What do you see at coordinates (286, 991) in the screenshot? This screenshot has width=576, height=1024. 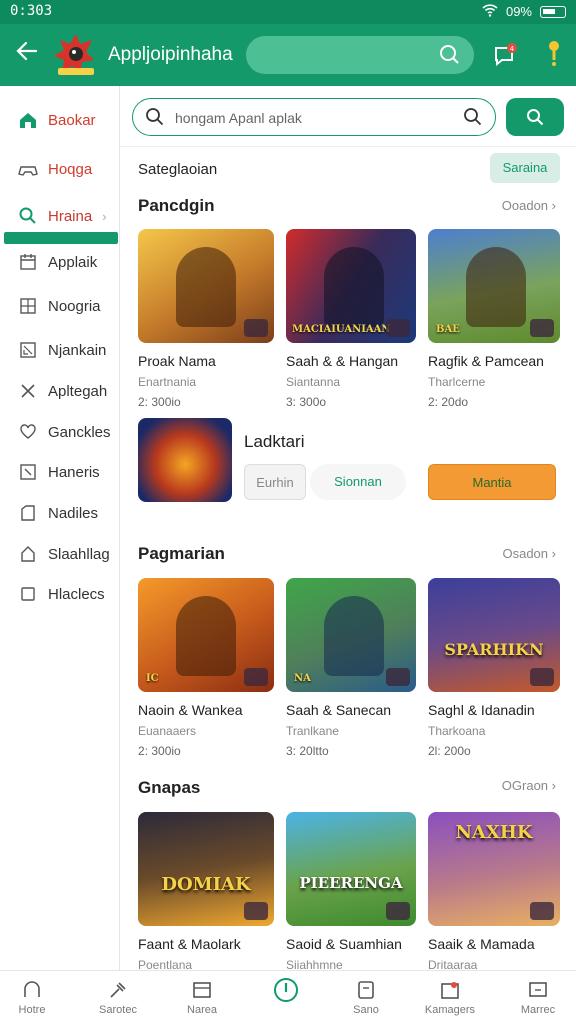 I see `nav-item-center` at bounding box center [286, 991].